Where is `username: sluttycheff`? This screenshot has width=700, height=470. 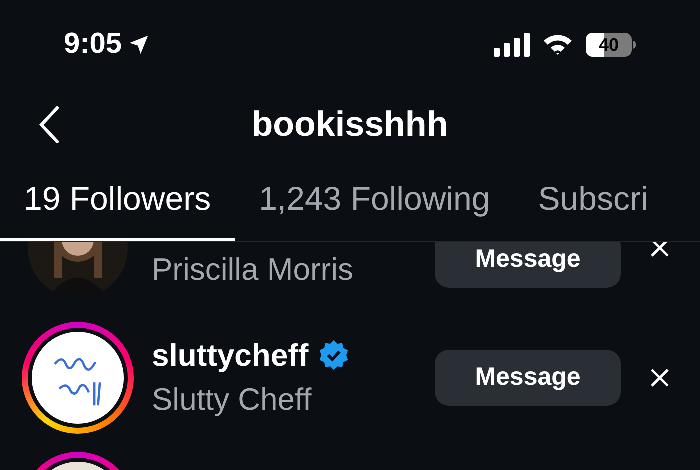 username: sluttycheff is located at coordinates (230, 356).